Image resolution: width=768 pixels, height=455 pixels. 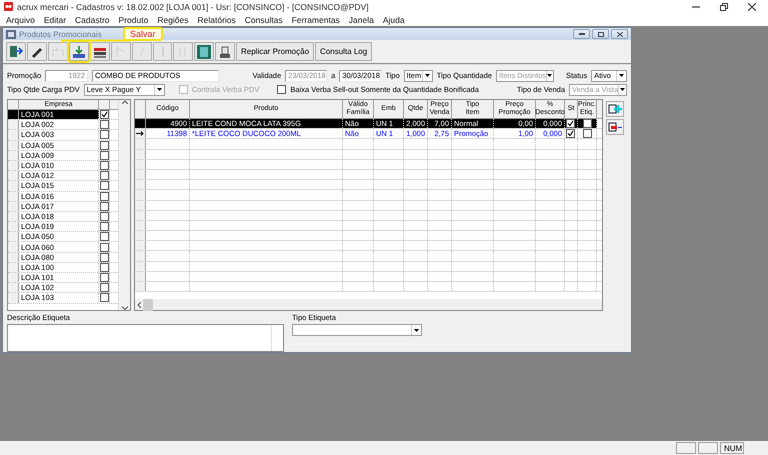 I want to click on exit-door-icon, so click(x=16, y=52).